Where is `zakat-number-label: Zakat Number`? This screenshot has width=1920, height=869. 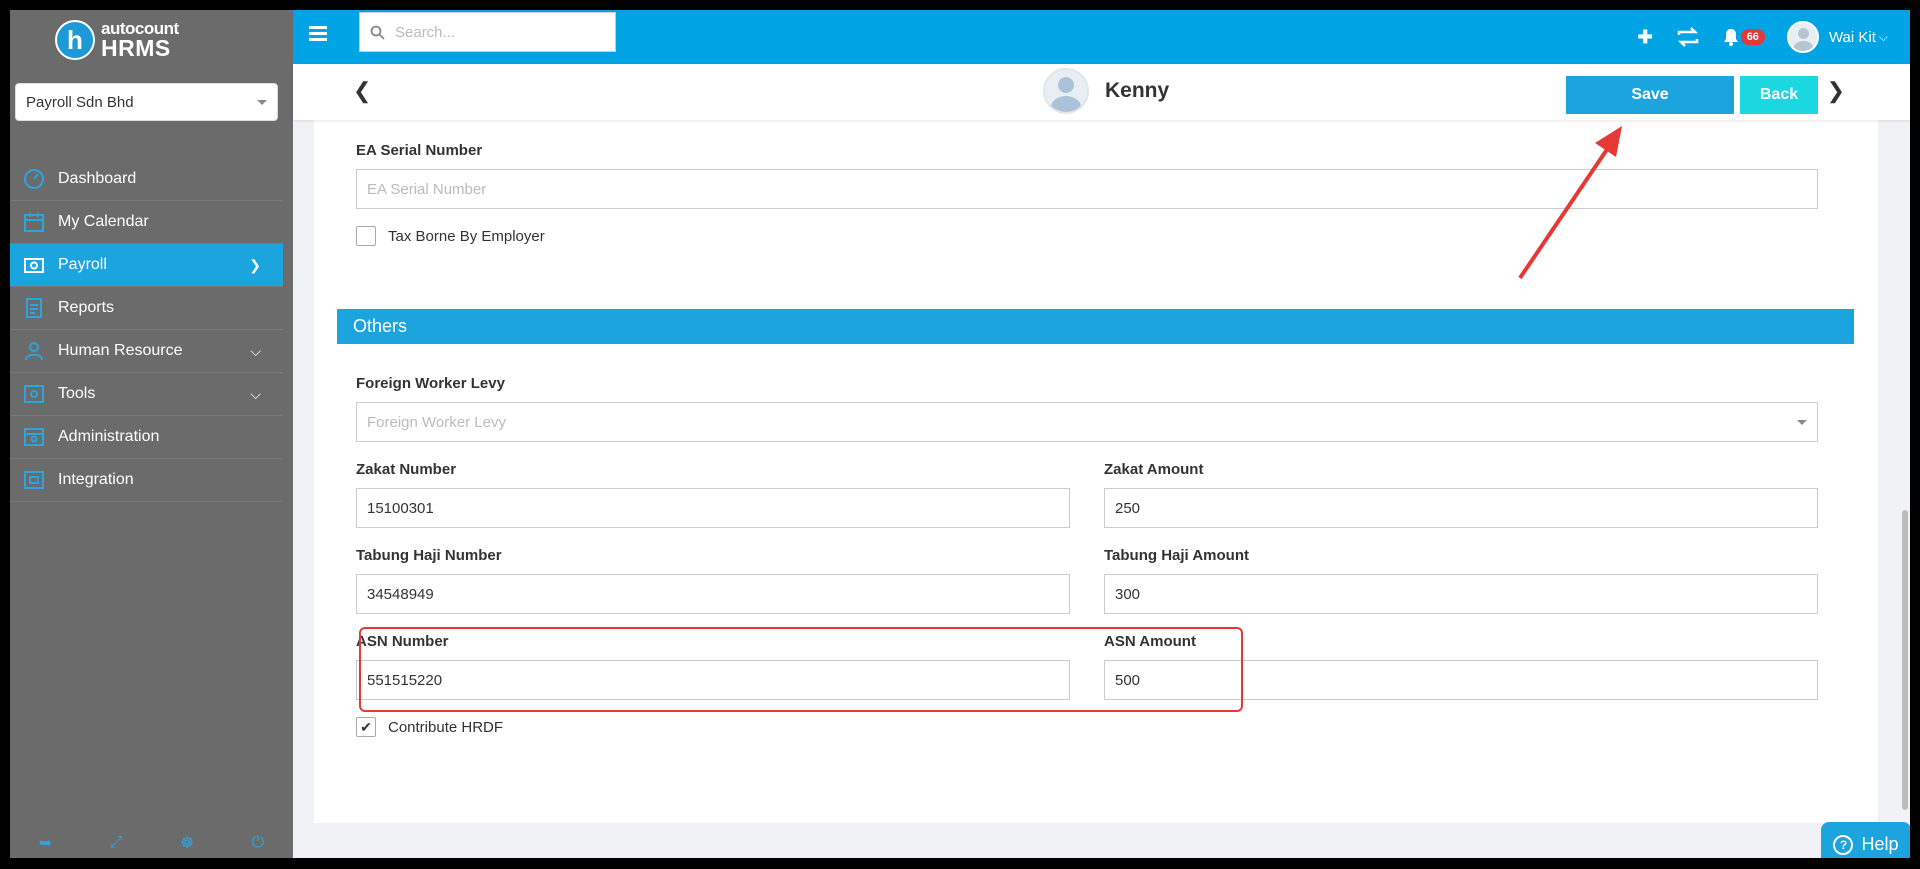
zakat-number-label: Zakat Number is located at coordinates (406, 469).